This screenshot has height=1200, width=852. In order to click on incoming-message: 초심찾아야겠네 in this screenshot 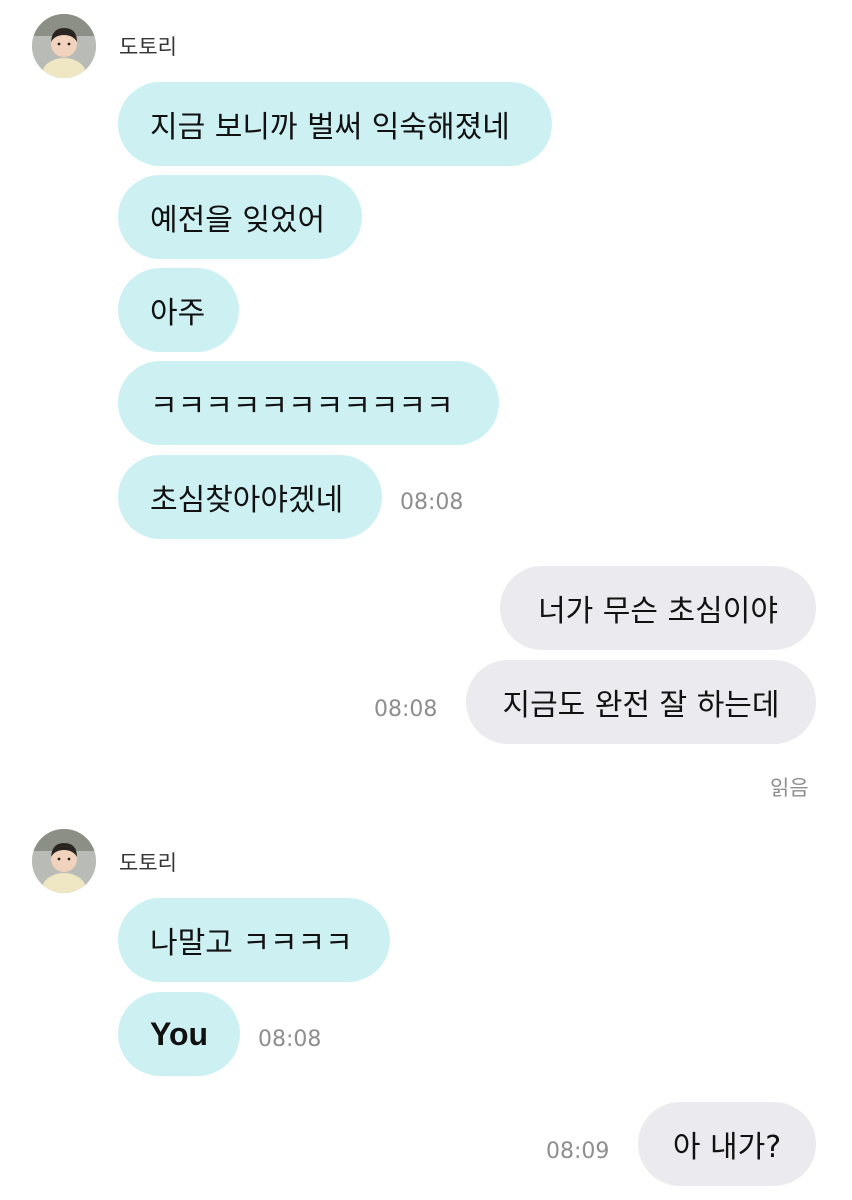, I will do `click(250, 497)`.